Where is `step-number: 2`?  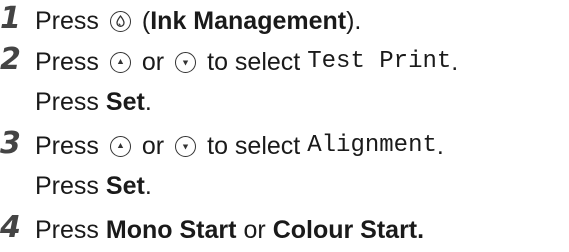 step-number: 2 is located at coordinates (10, 59).